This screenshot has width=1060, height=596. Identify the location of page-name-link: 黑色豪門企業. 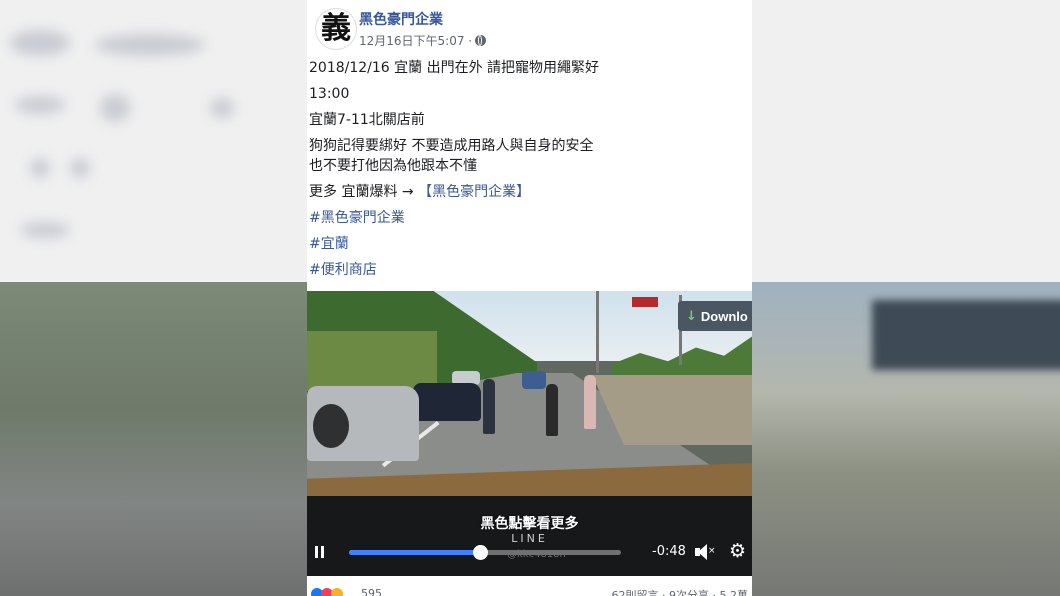
(401, 19).